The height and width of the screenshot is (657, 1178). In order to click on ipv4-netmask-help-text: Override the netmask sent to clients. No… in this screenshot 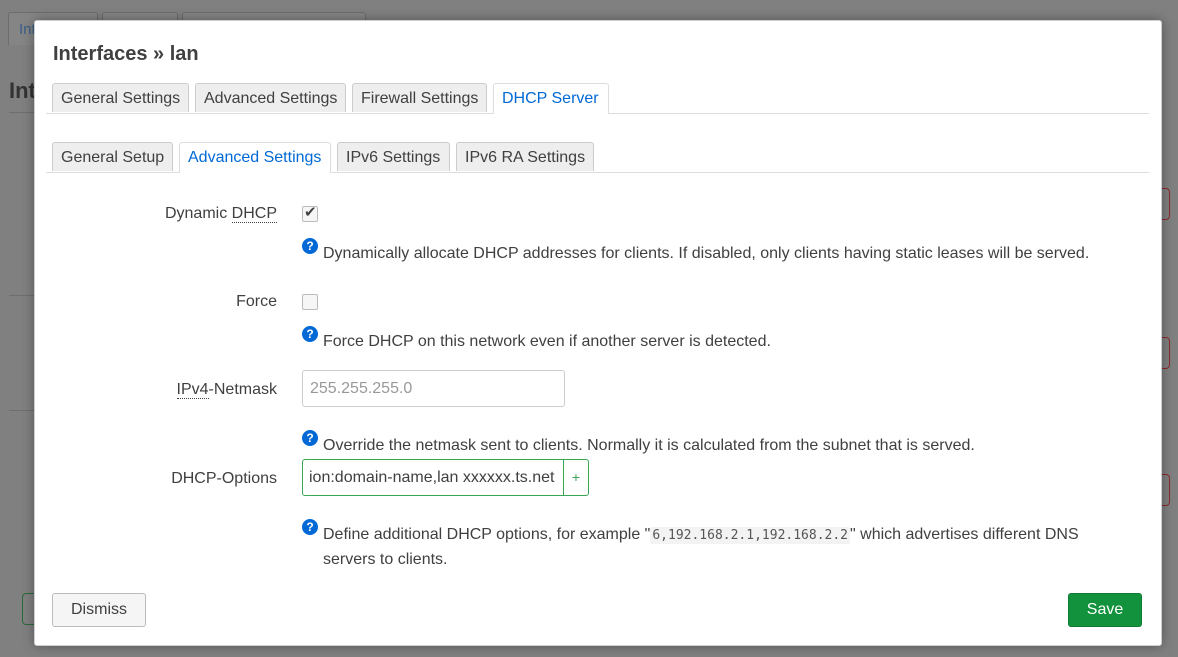, I will do `click(649, 445)`.